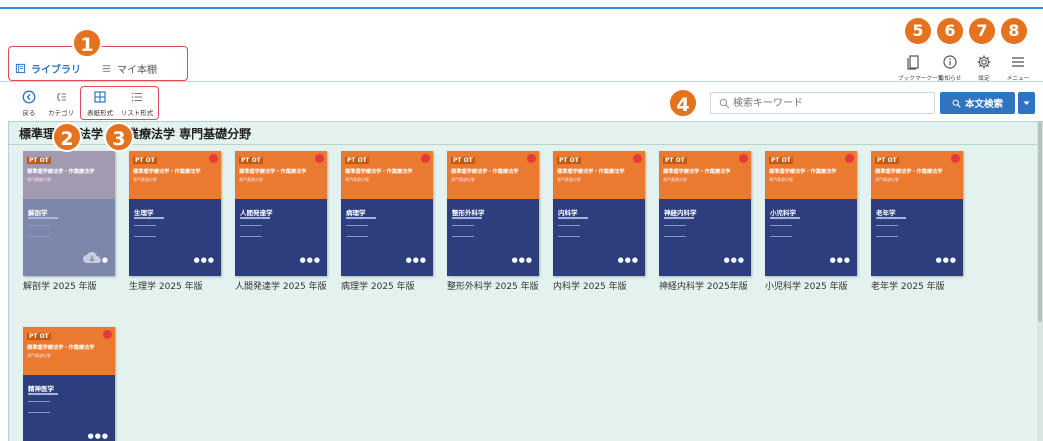  I want to click on book-cover: PT OT 標準理学療法学・作業療法学 専門基礎分野 生理学 ●●●, so click(175, 213).